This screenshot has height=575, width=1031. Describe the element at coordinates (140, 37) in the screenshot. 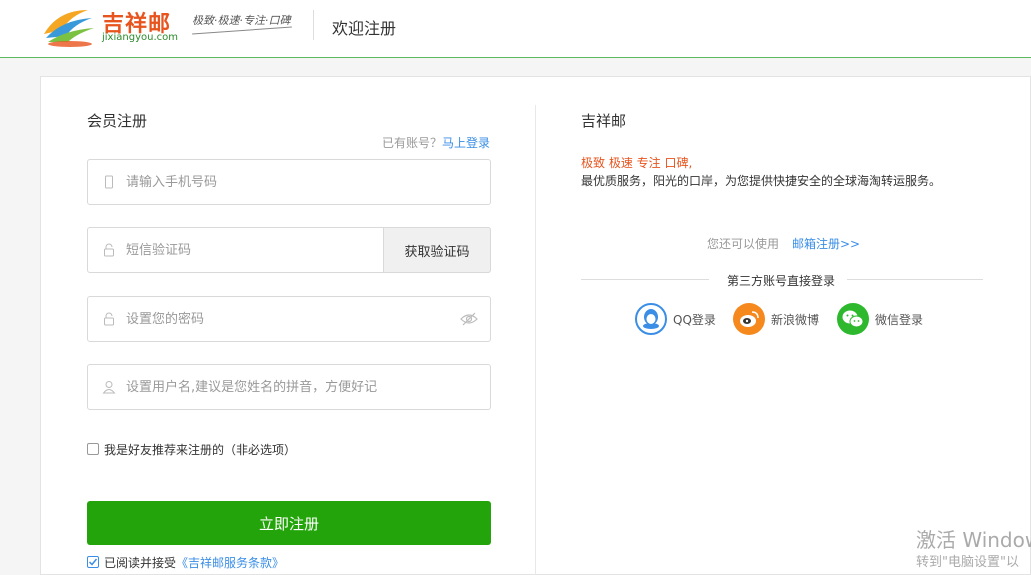

I see `logo-domain: jixiangyou.com` at that location.